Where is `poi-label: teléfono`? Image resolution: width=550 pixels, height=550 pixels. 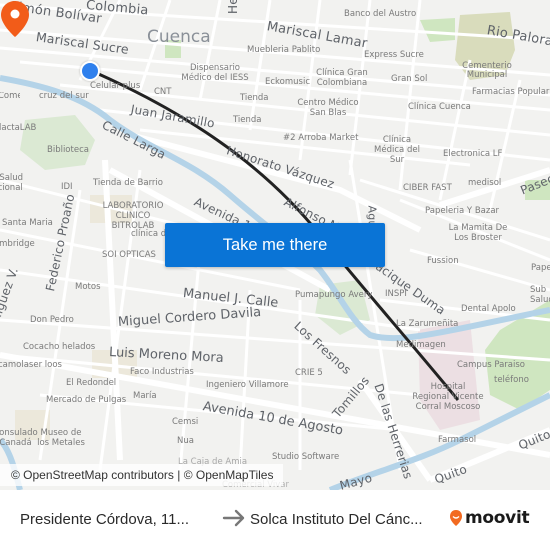
poi-label: teléfono is located at coordinates (511, 380).